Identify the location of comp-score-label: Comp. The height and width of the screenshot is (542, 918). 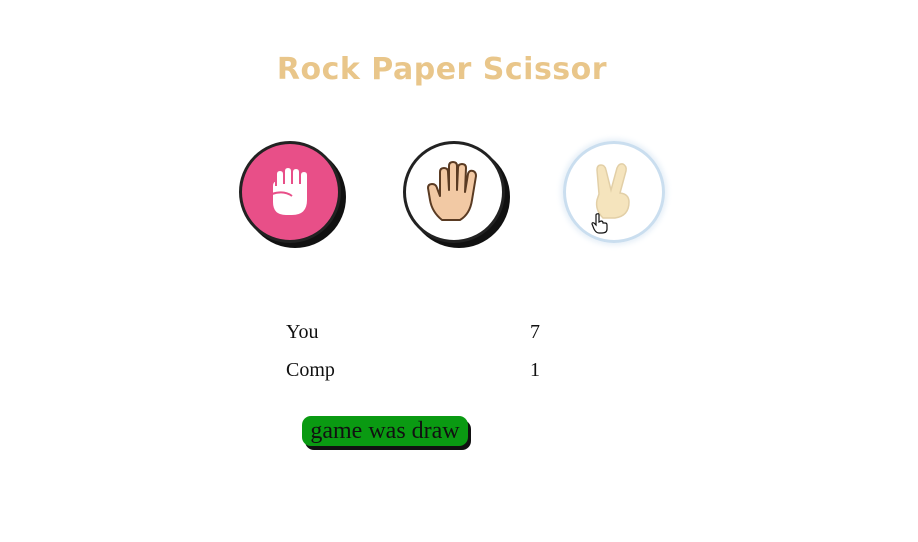
(310, 370).